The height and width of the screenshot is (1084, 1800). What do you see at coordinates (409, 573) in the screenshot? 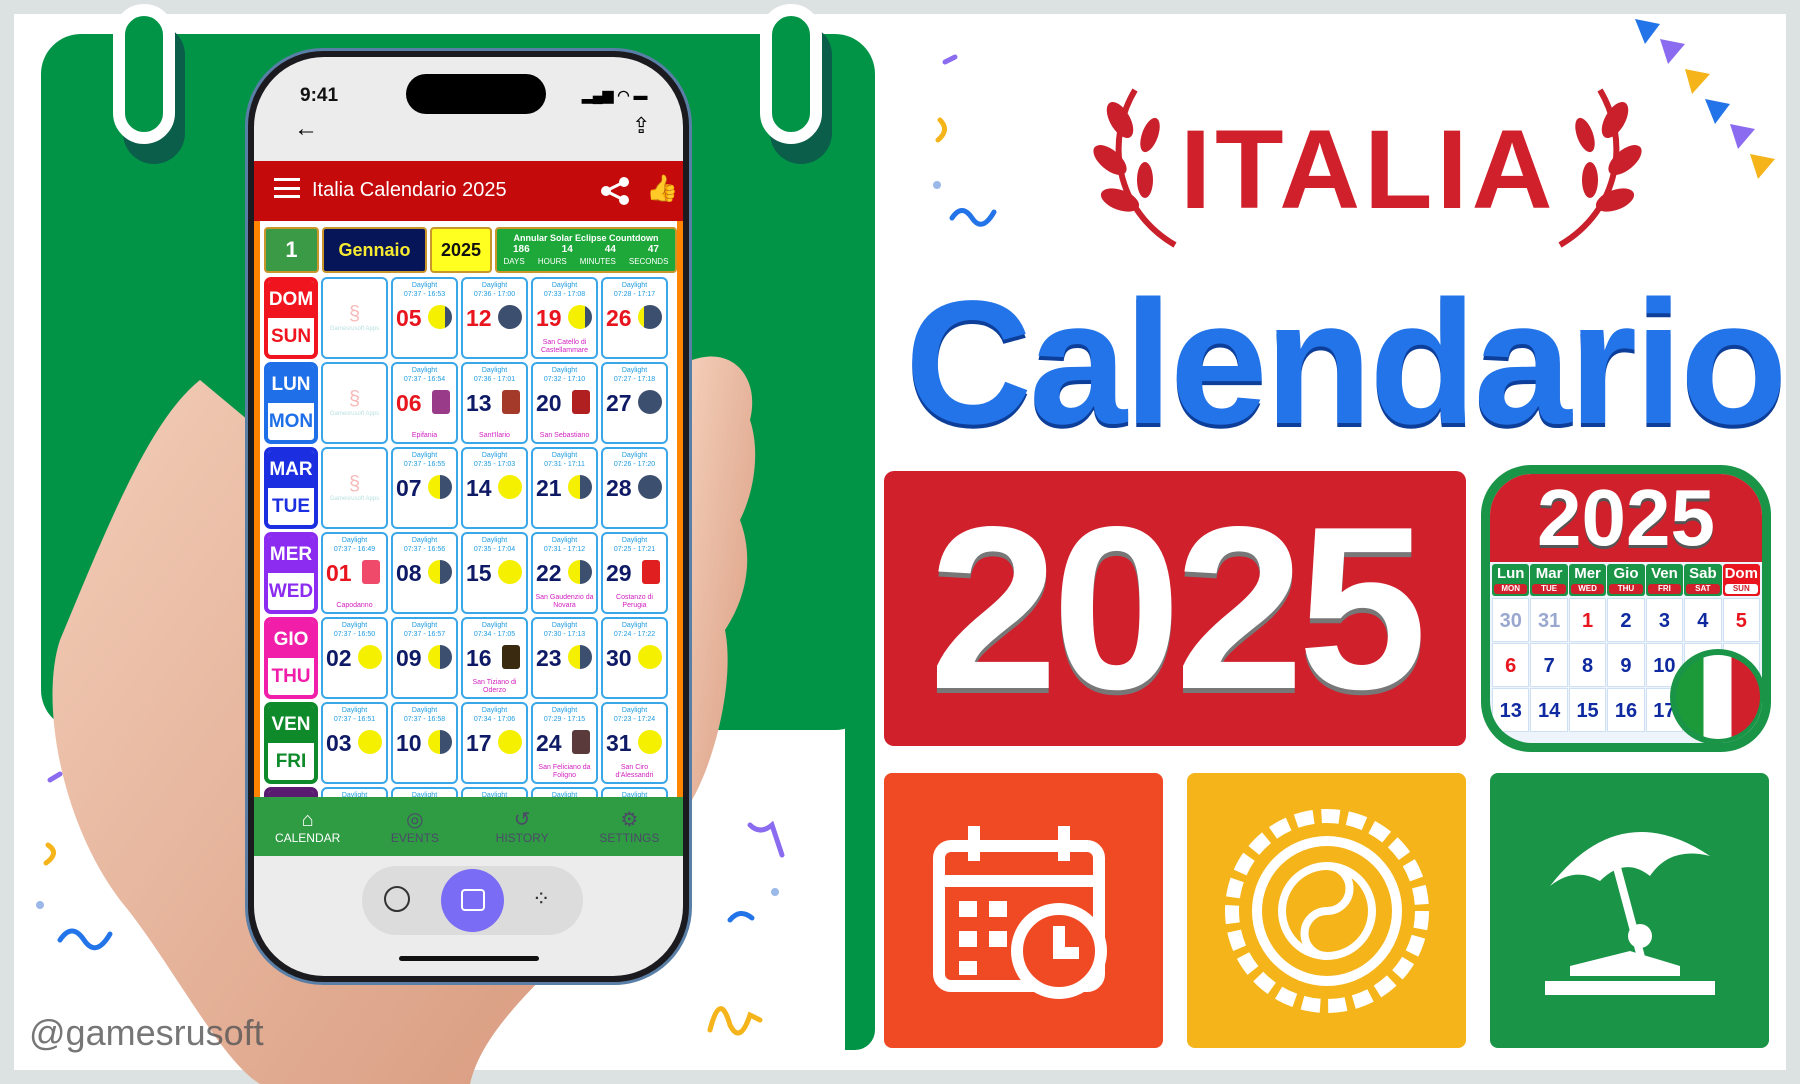
I see `date-number: 08` at bounding box center [409, 573].